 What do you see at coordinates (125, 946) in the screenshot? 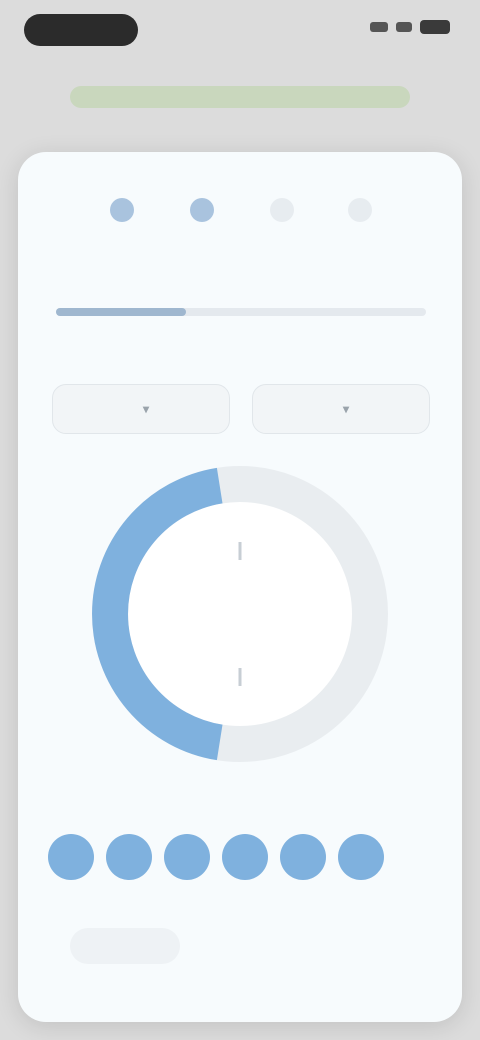
I see `next-button` at bounding box center [125, 946].